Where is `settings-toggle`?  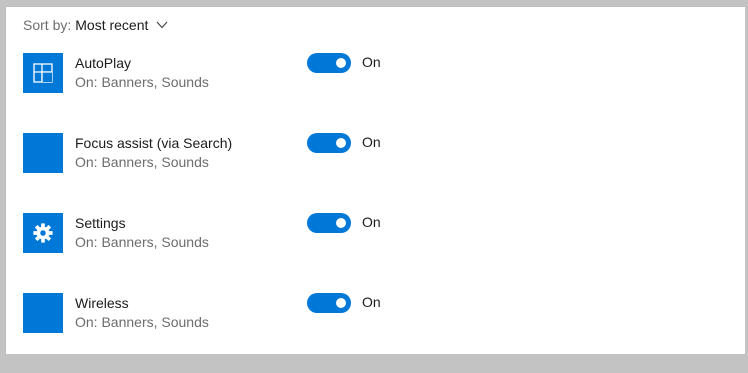 settings-toggle is located at coordinates (329, 223).